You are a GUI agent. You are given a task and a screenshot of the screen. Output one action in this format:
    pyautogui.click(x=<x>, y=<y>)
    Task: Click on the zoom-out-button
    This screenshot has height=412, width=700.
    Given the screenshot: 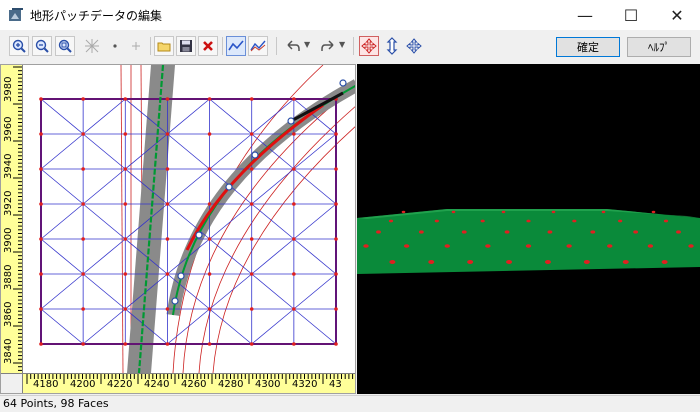 What is the action you would take?
    pyautogui.click(x=42, y=46)
    